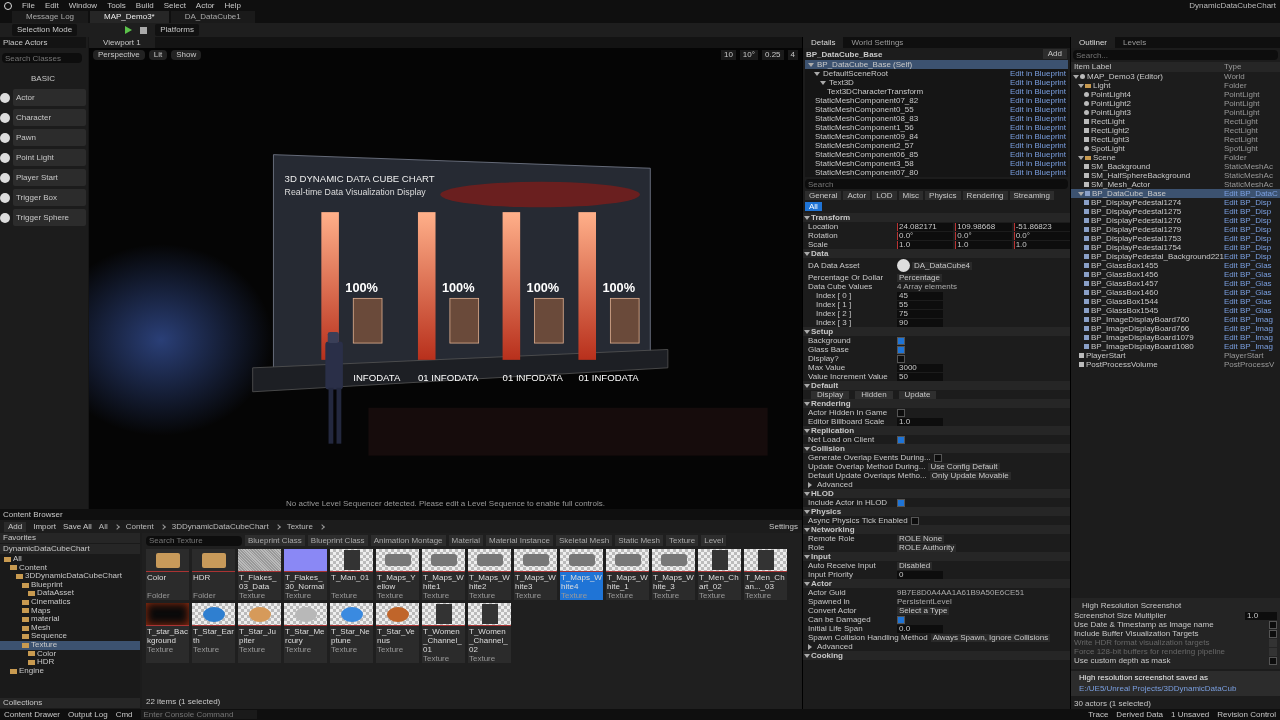 Image resolution: width=1280 pixels, height=720 pixels. What do you see at coordinates (465, 540) in the screenshot?
I see `filter-chip: Material` at bounding box center [465, 540].